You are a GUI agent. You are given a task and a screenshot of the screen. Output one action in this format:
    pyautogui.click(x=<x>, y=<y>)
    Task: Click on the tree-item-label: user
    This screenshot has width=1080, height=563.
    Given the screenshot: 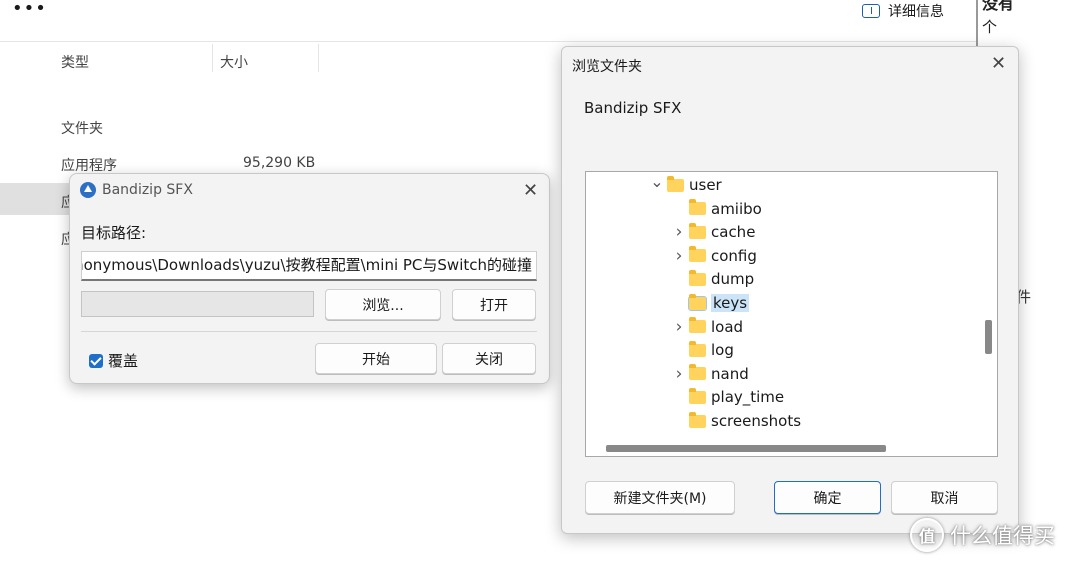 What is the action you would take?
    pyautogui.click(x=705, y=185)
    